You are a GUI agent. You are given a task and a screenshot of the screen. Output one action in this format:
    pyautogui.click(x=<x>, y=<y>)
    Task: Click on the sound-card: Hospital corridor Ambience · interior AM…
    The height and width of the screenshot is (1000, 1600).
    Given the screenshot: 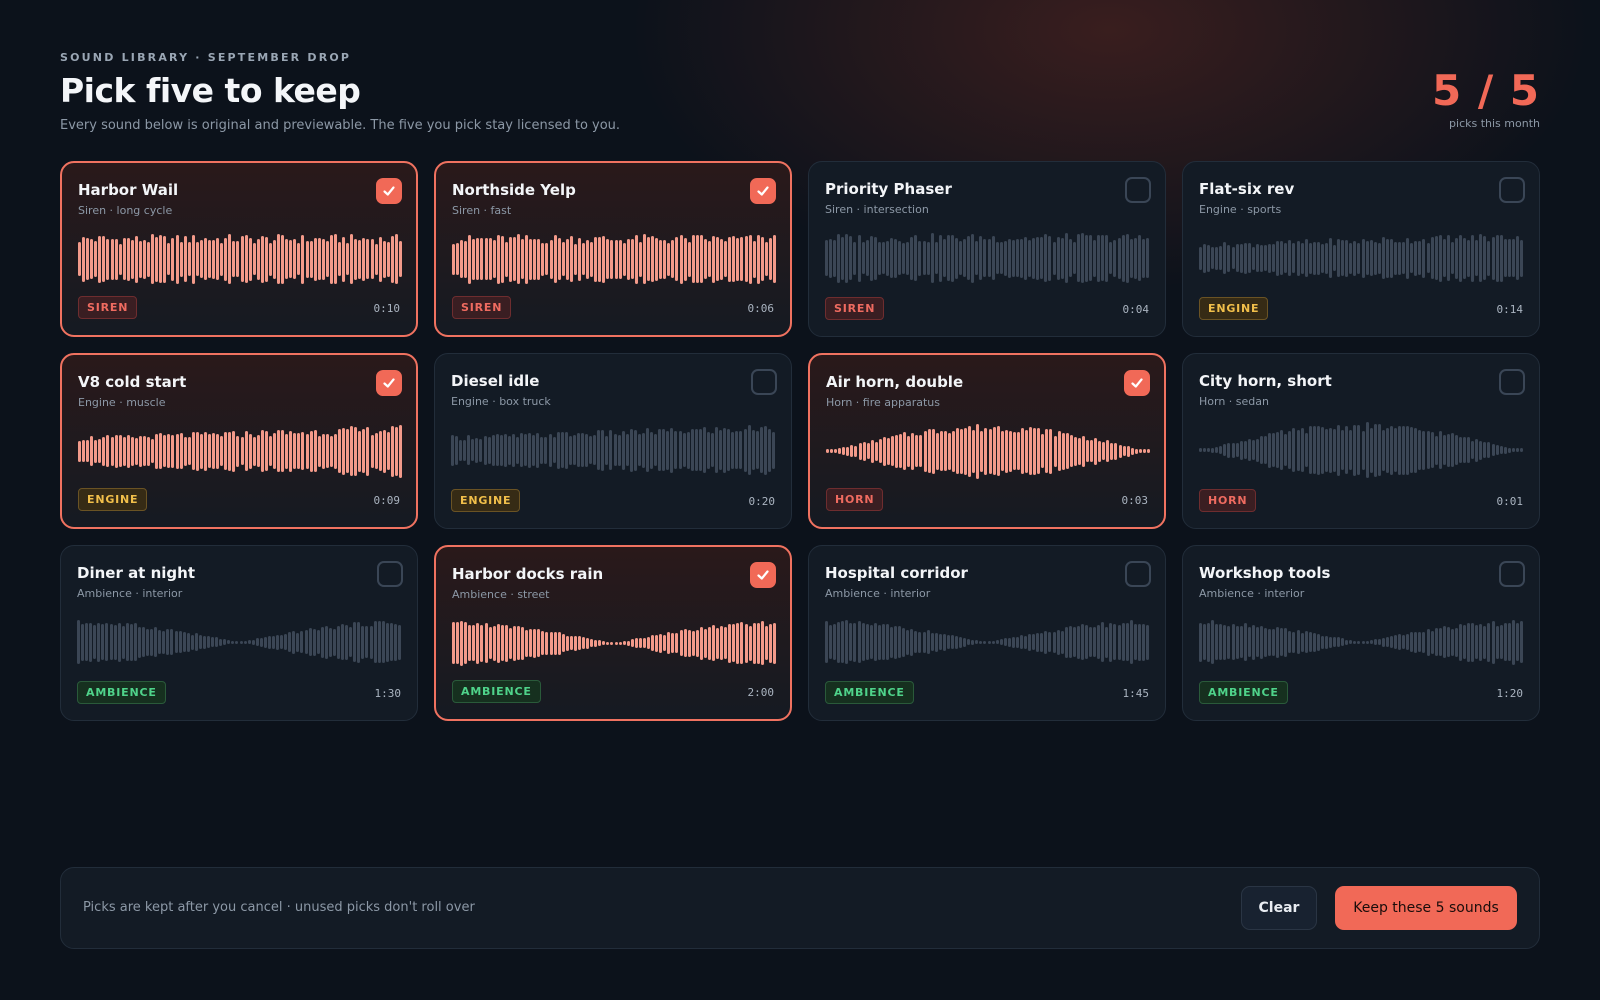 What is the action you would take?
    pyautogui.click(x=987, y=633)
    